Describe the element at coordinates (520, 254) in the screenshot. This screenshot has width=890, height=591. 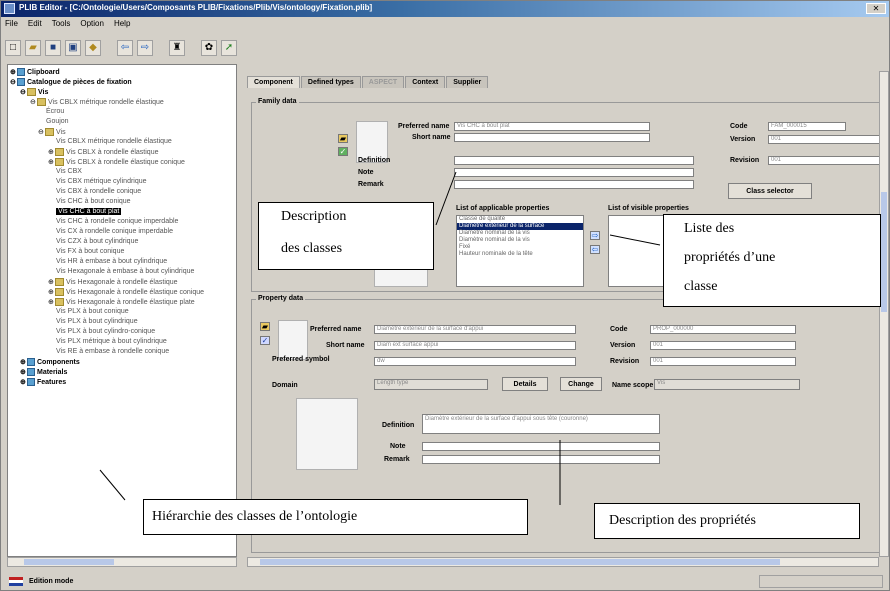
I see `list-item: Hauteur nominale de la tête` at that location.